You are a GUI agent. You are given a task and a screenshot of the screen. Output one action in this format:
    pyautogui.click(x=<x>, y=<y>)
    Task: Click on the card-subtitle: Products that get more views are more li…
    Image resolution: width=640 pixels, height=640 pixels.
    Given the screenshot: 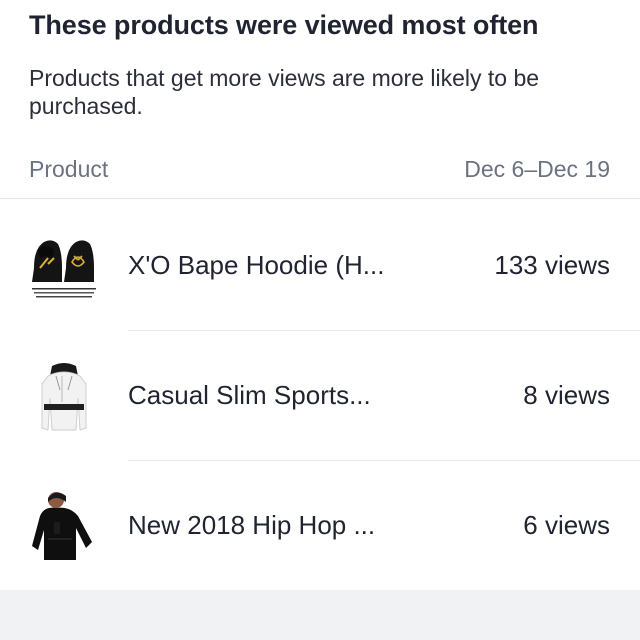 What is the action you would take?
    pyautogui.click(x=284, y=92)
    